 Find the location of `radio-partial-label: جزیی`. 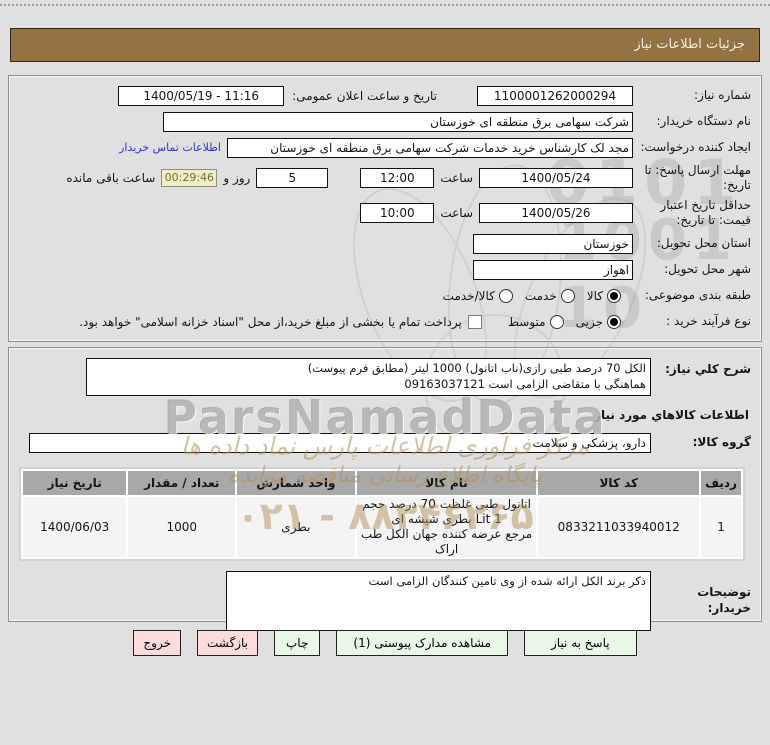

radio-partial-label: جزیی is located at coordinates (589, 321).